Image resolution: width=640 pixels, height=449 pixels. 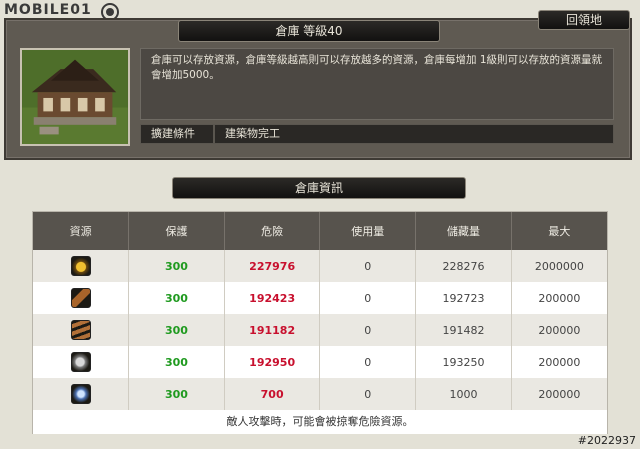 I want to click on requirement-value: 建築物完工, so click(x=252, y=133).